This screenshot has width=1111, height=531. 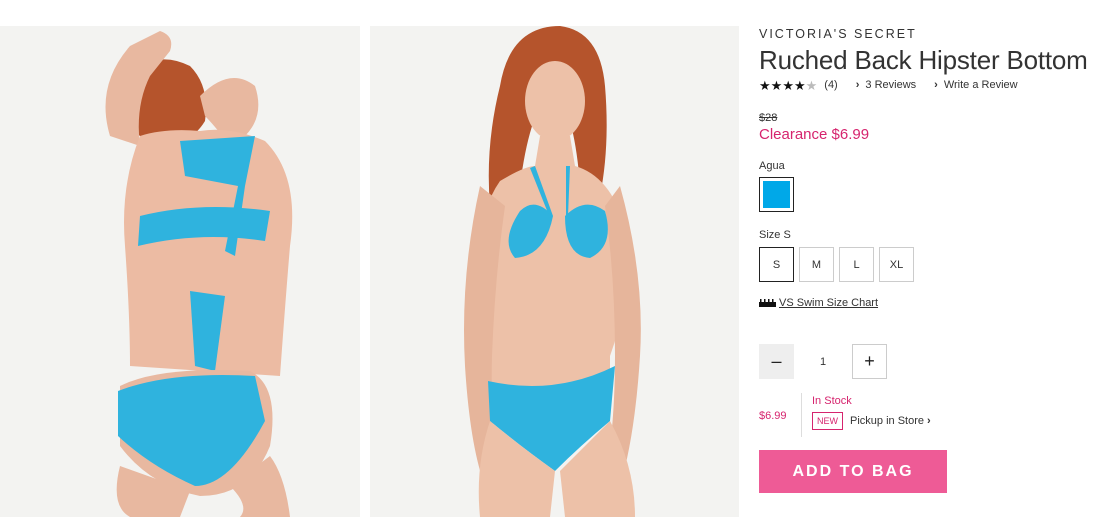 What do you see at coordinates (838, 34) in the screenshot?
I see `brand-name: VICTORIA'S SECRET` at bounding box center [838, 34].